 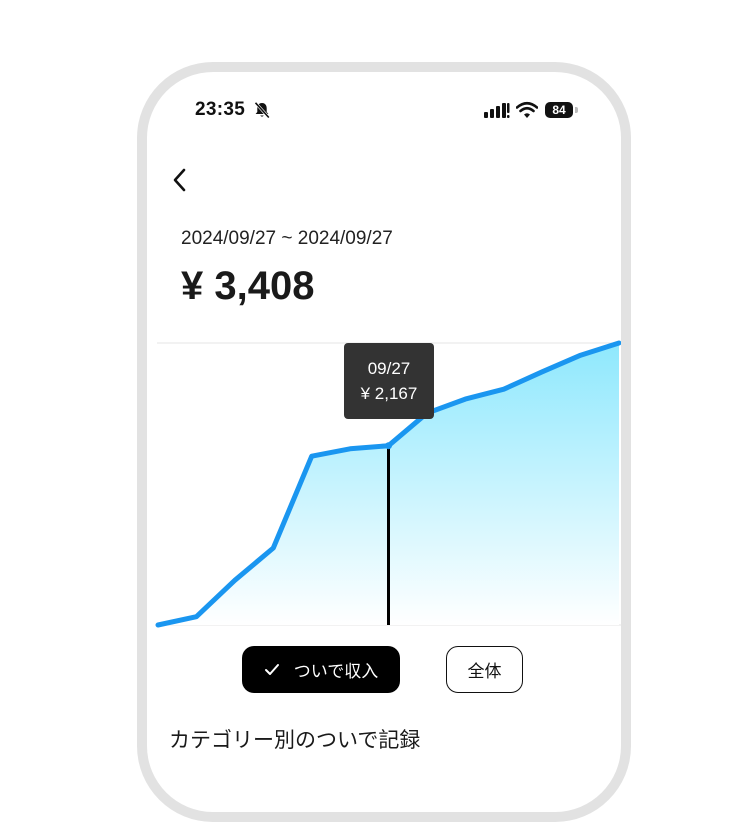 I want to click on section-title: カテゴリー別のついで記録, so click(x=294, y=739).